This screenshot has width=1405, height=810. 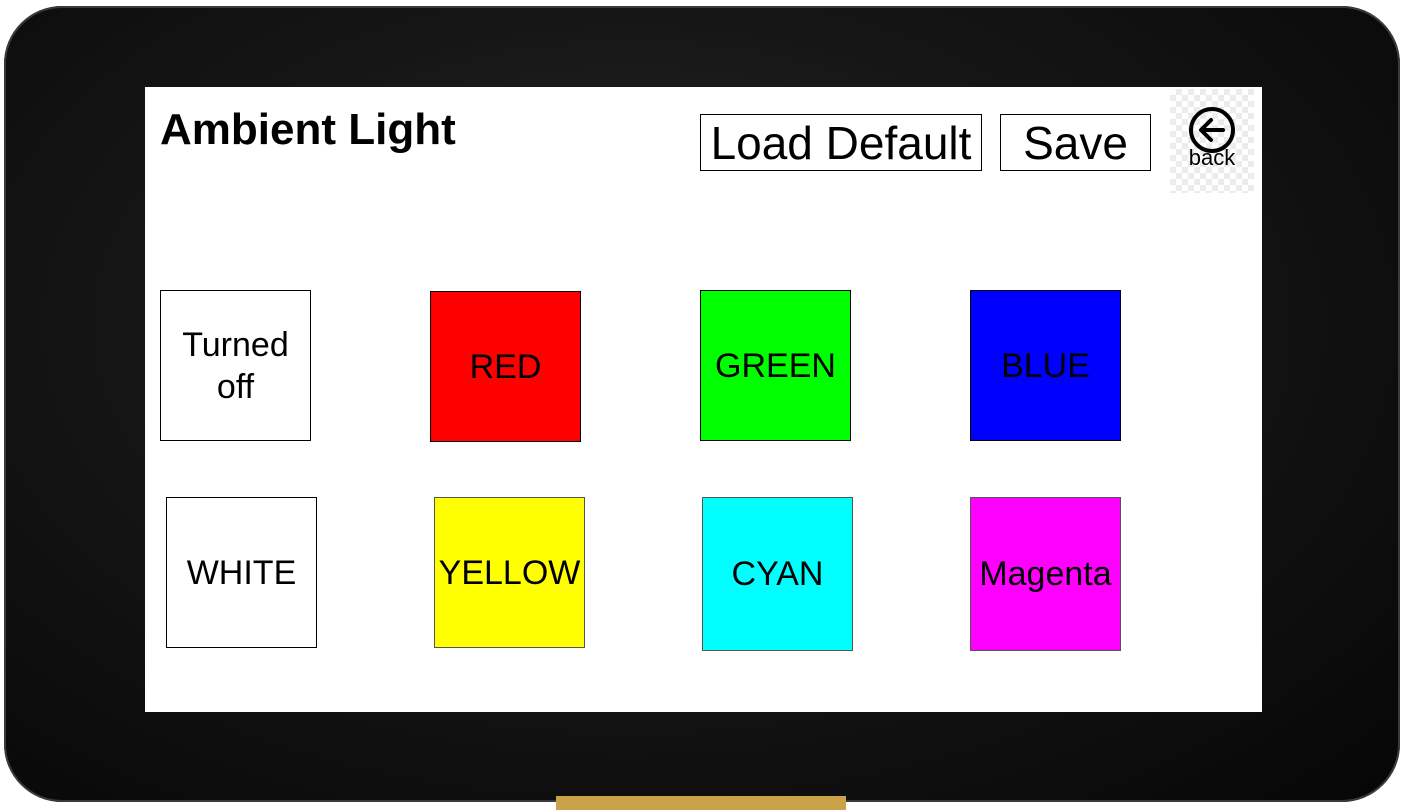 I want to click on magenta-button: Magenta, so click(x=1045, y=574).